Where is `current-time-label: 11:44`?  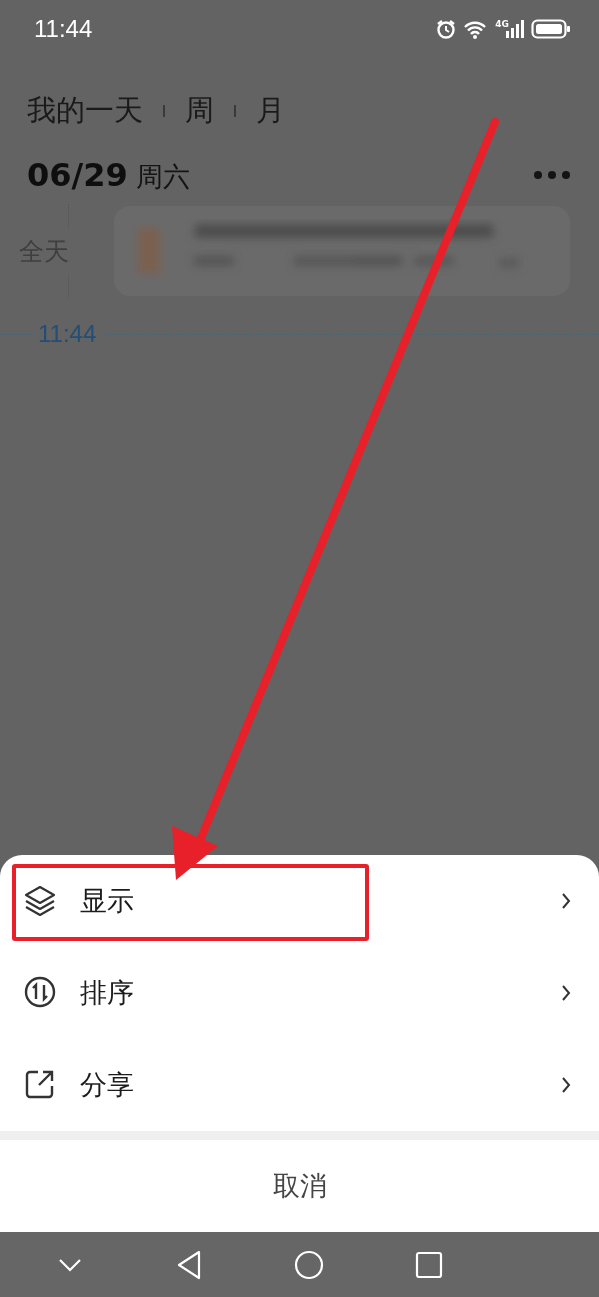 current-time-label: 11:44 is located at coordinates (67, 334).